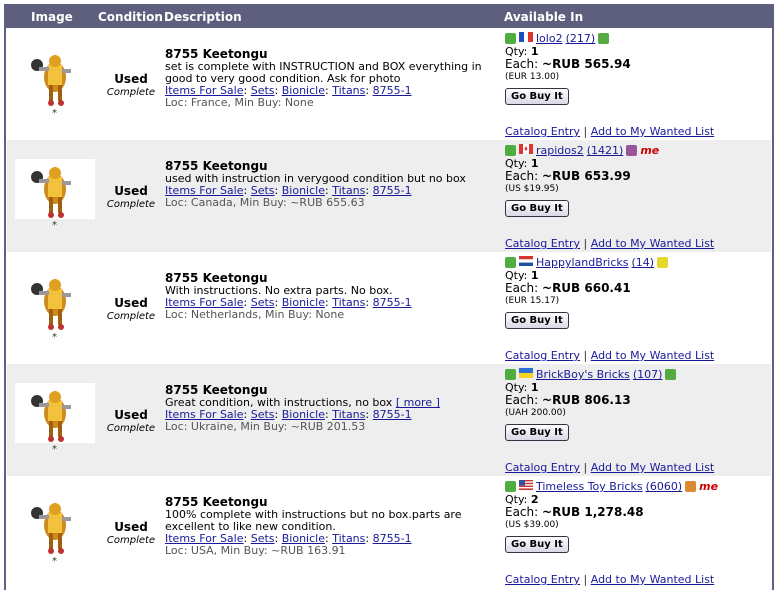  Describe the element at coordinates (593, 512) in the screenshot. I see `price-value: ~RUB 1,278.48` at that location.